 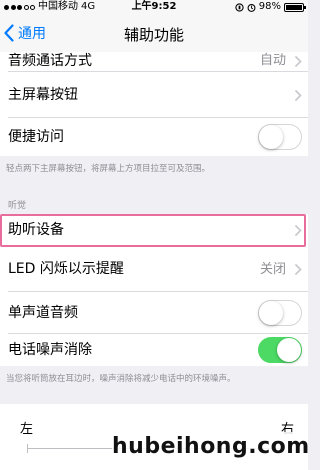 What do you see at coordinates (121, 379) in the screenshot?
I see `noise-cancellation-footnote: 当您将听筒放在耳边时，噪声消除将减少电话中的环境噪声。` at bounding box center [121, 379].